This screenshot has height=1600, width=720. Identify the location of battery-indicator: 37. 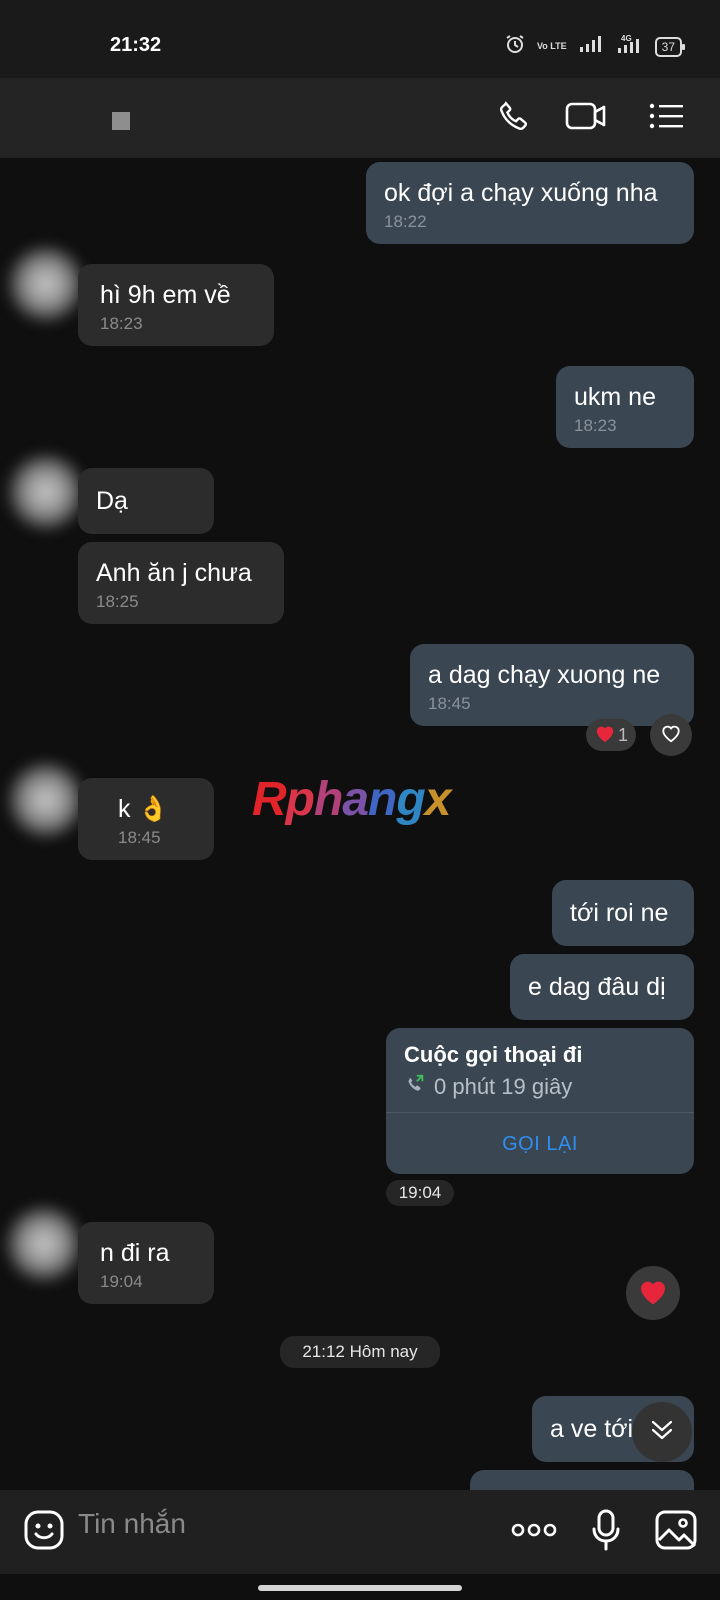
(670, 46).